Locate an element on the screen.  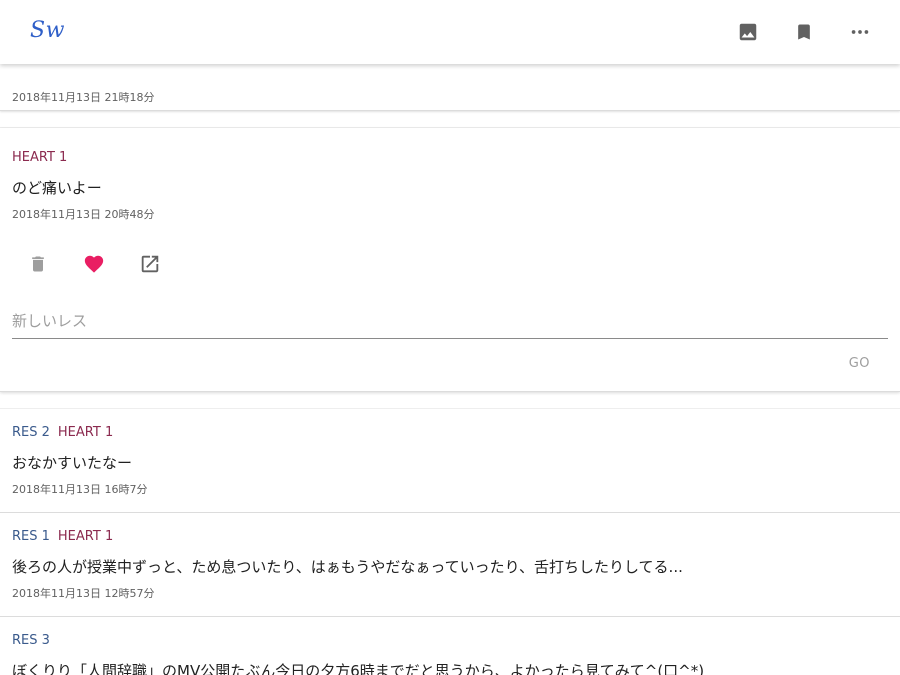
go-button: GO is located at coordinates (859, 363).